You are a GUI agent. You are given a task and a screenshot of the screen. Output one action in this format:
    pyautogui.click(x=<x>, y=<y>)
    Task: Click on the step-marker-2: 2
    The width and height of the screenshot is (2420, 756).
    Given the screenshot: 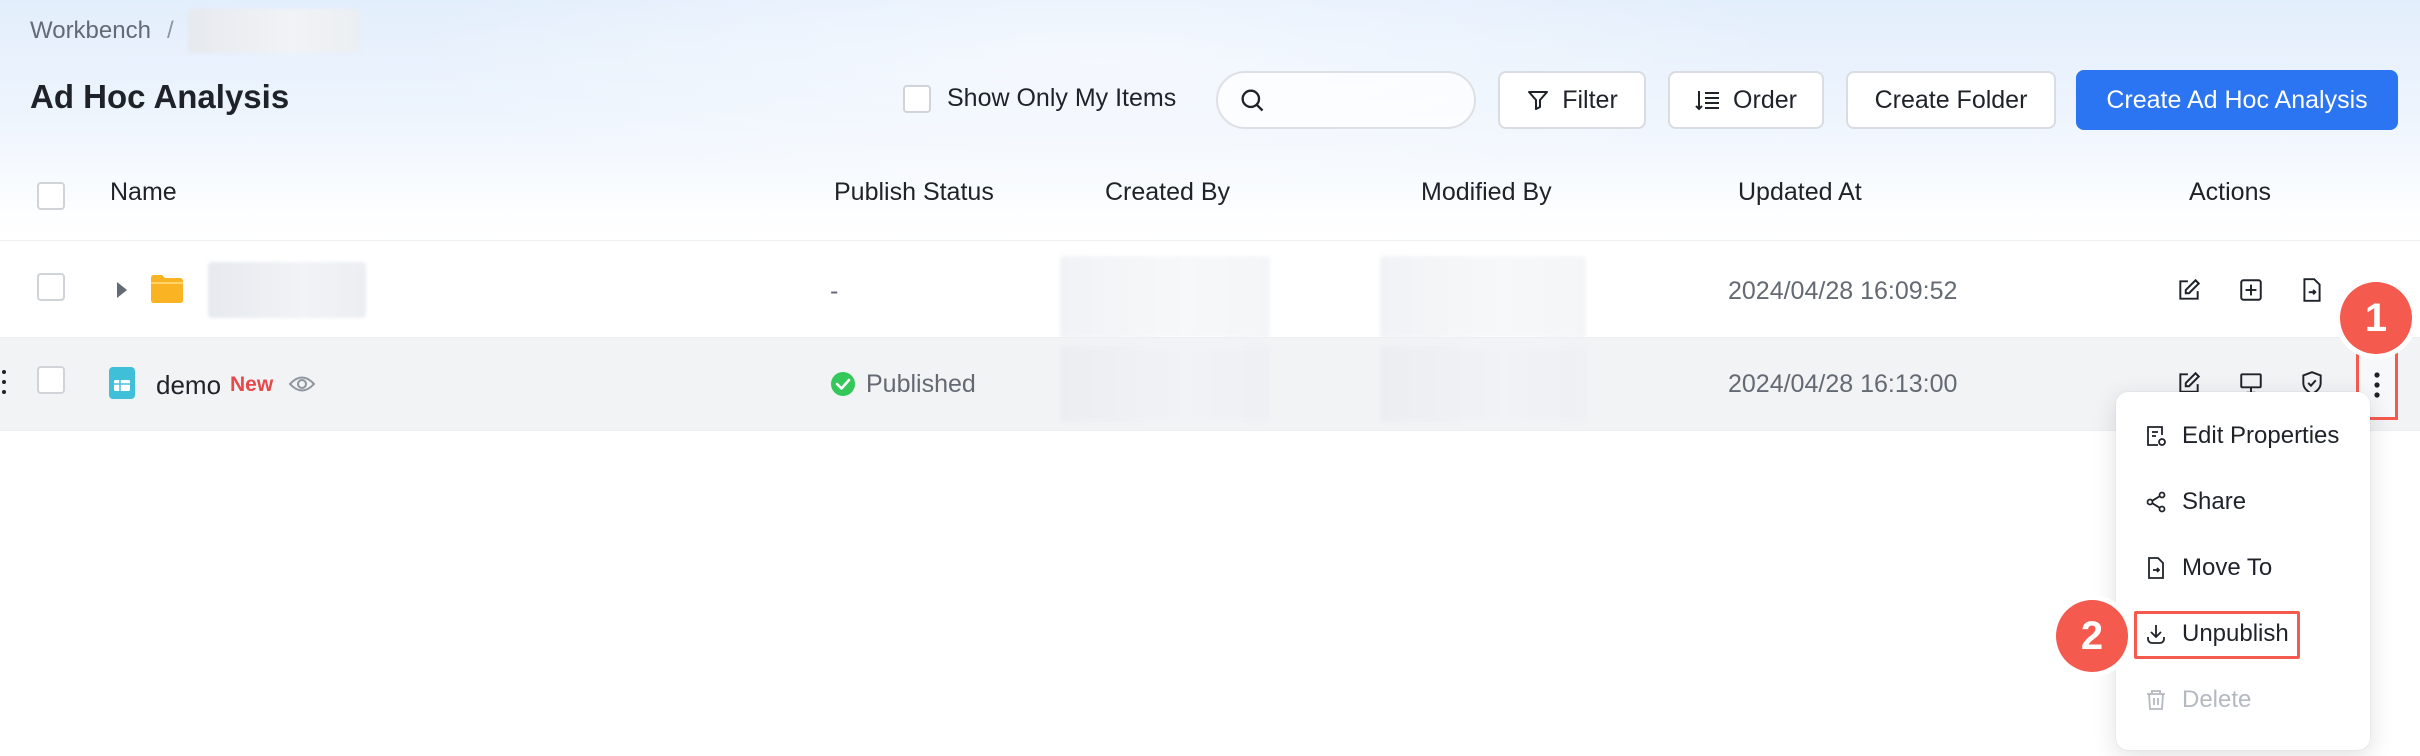 What is the action you would take?
    pyautogui.click(x=2092, y=636)
    